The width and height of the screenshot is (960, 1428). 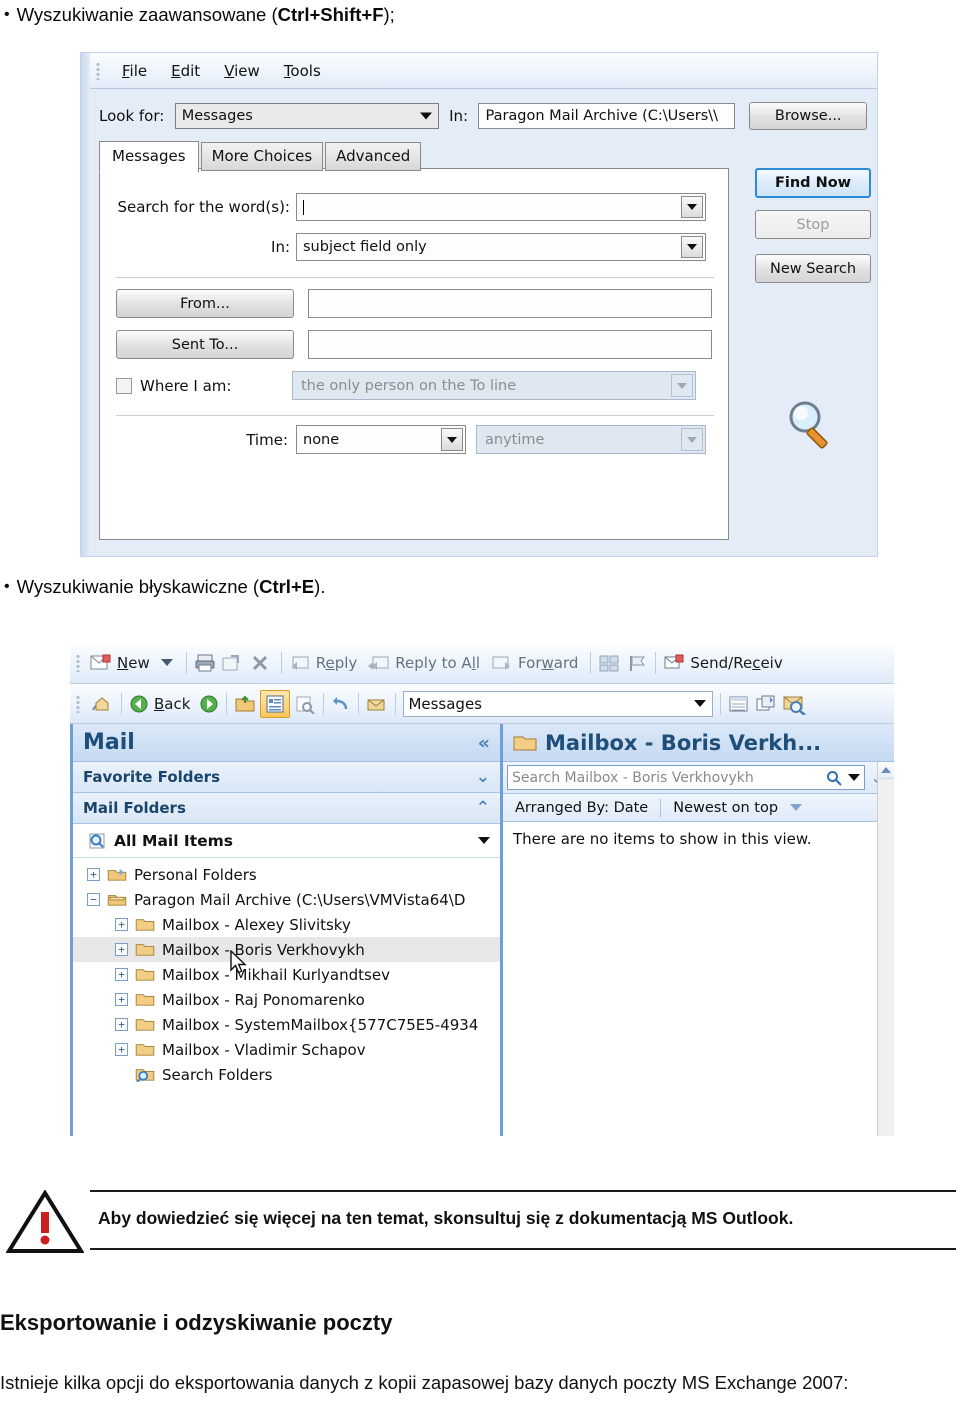 What do you see at coordinates (209, 704) in the screenshot?
I see `forward-arrow-icon` at bounding box center [209, 704].